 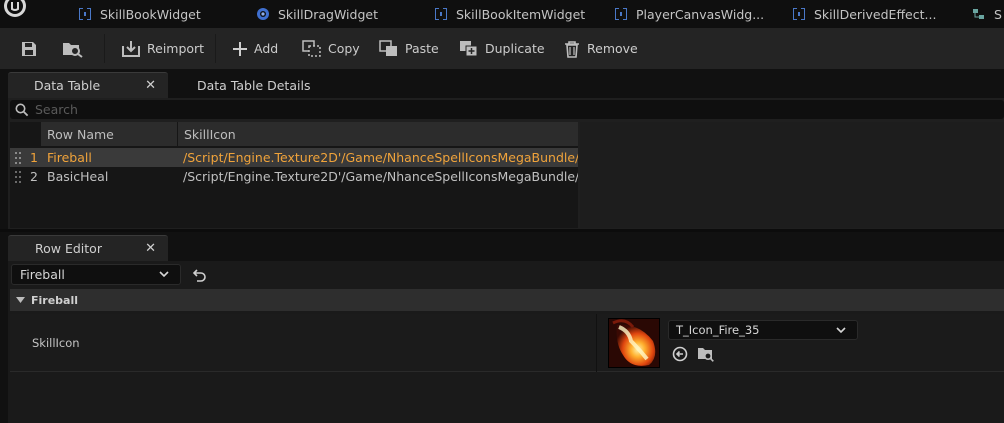 I want to click on use-selected-asset-button, so click(x=680, y=354).